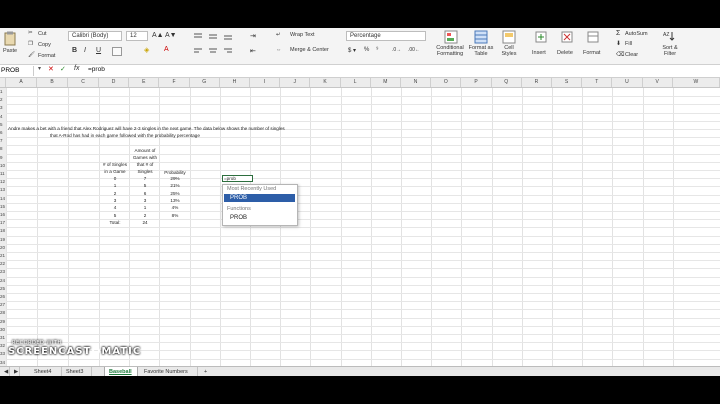 The image size is (720, 404). I want to click on column-header-c: C, so click(83, 82).